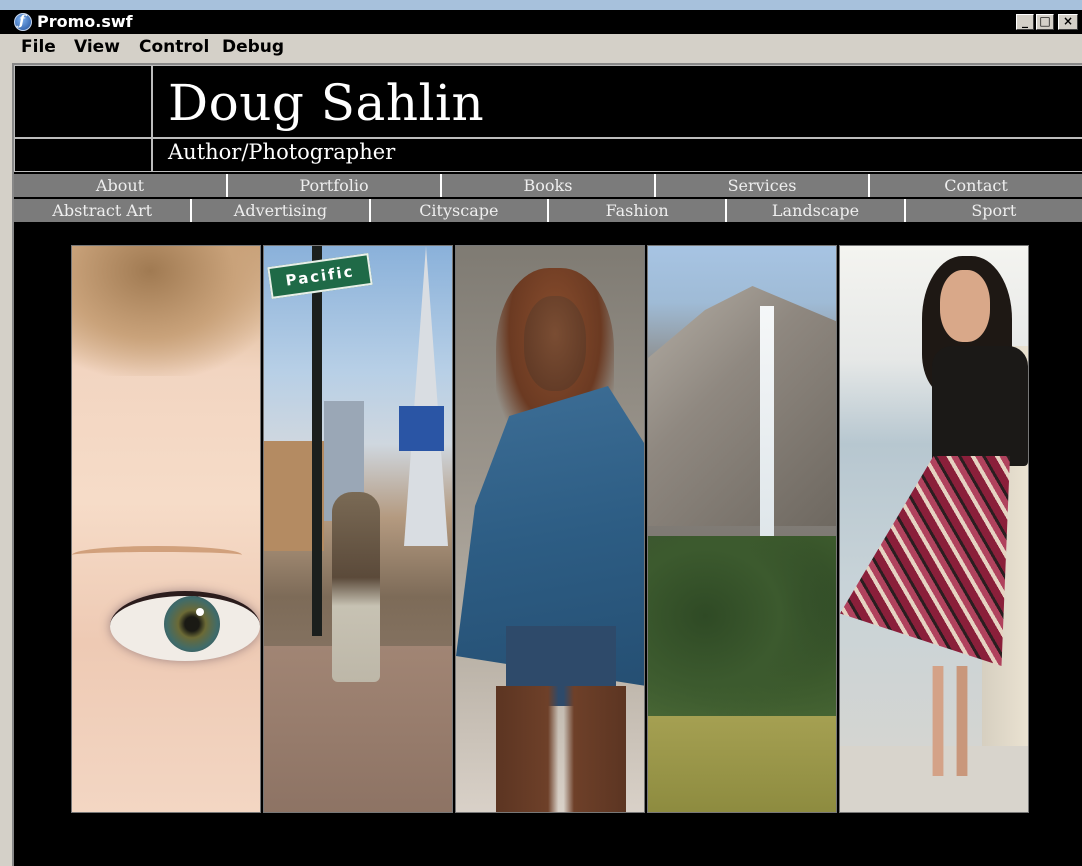  I want to click on flash-player-icon: ƒ, so click(23, 22).